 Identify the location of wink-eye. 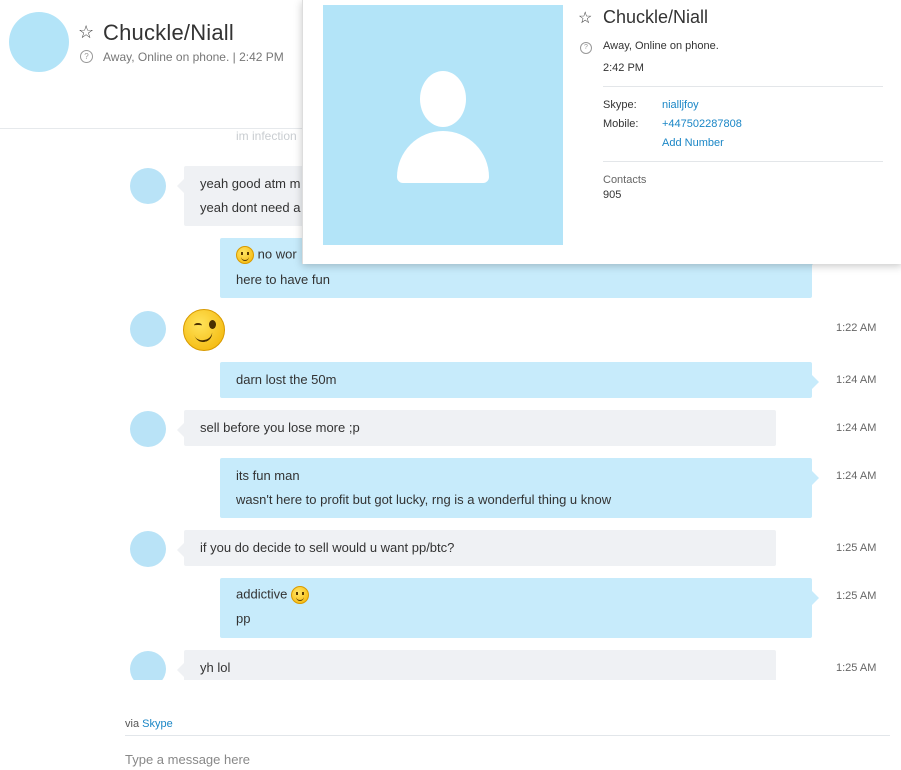
(198, 325).